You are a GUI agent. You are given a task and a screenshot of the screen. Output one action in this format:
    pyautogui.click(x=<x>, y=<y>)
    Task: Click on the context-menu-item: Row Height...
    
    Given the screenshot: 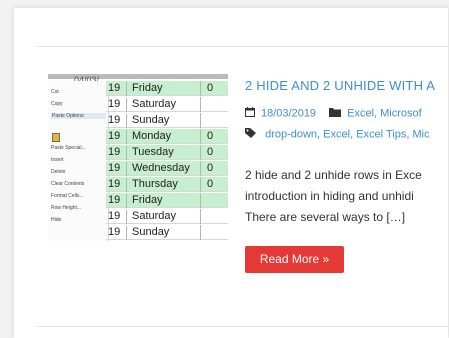 What is the action you would take?
    pyautogui.click(x=66, y=208)
    